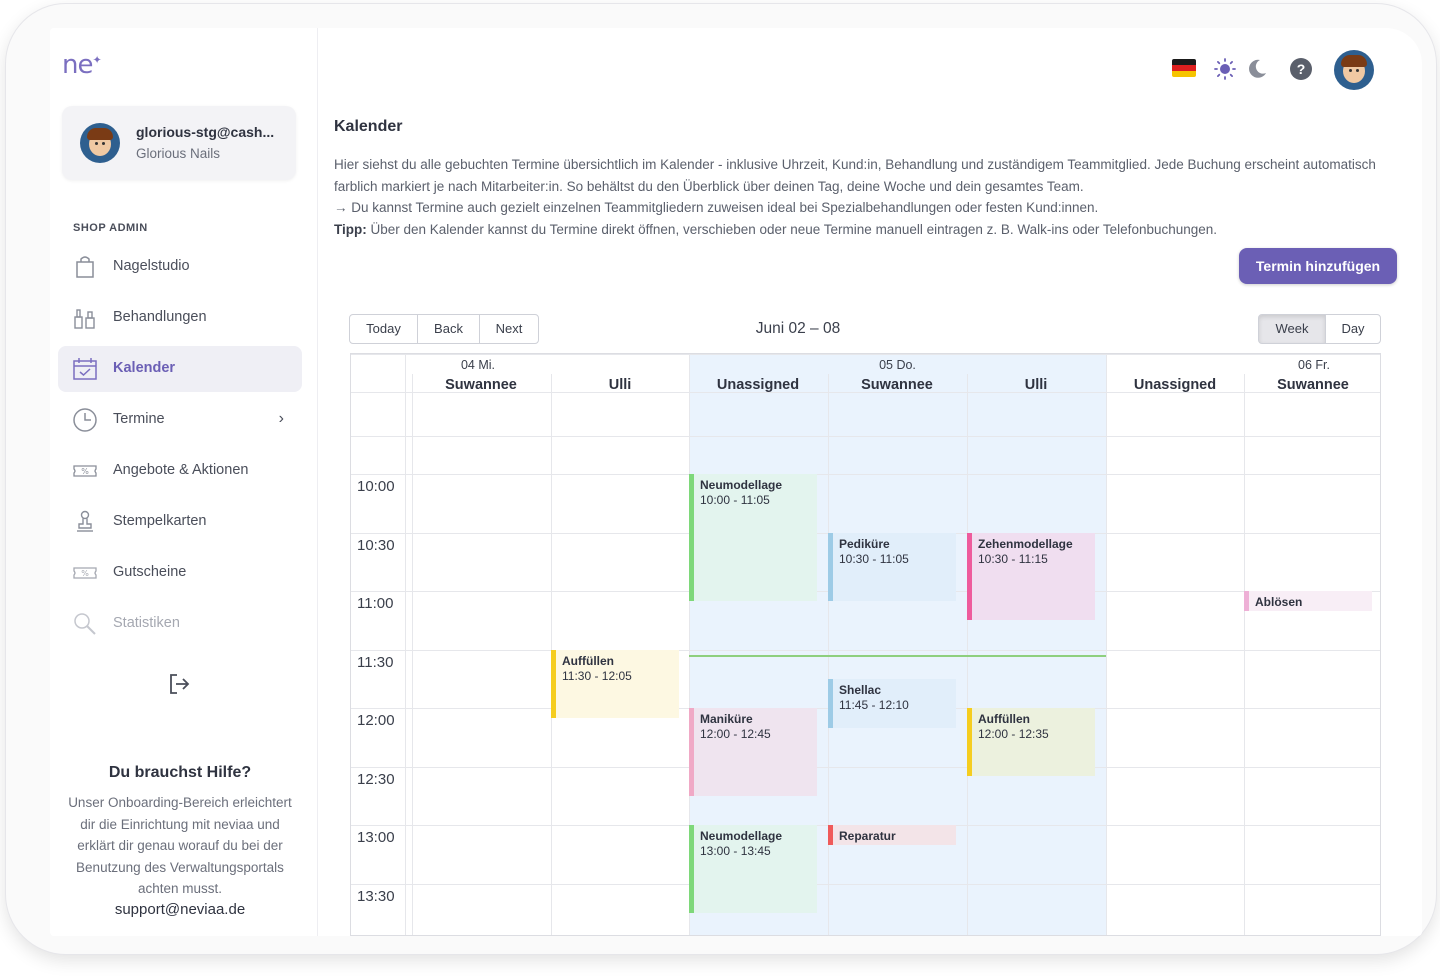 This screenshot has width=1440, height=976. Describe the element at coordinates (368, 126) in the screenshot. I see `page-title: Kalender` at that location.